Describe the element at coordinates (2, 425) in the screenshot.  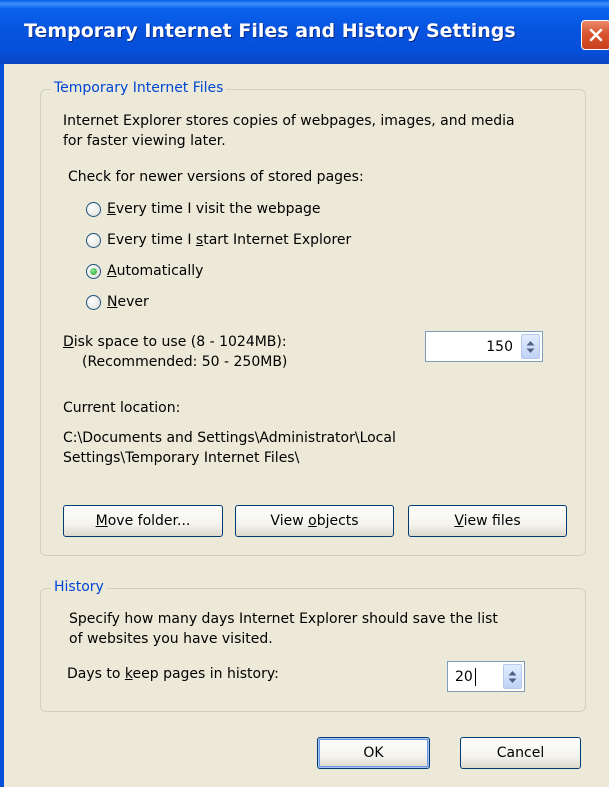
I see `window-frame` at that location.